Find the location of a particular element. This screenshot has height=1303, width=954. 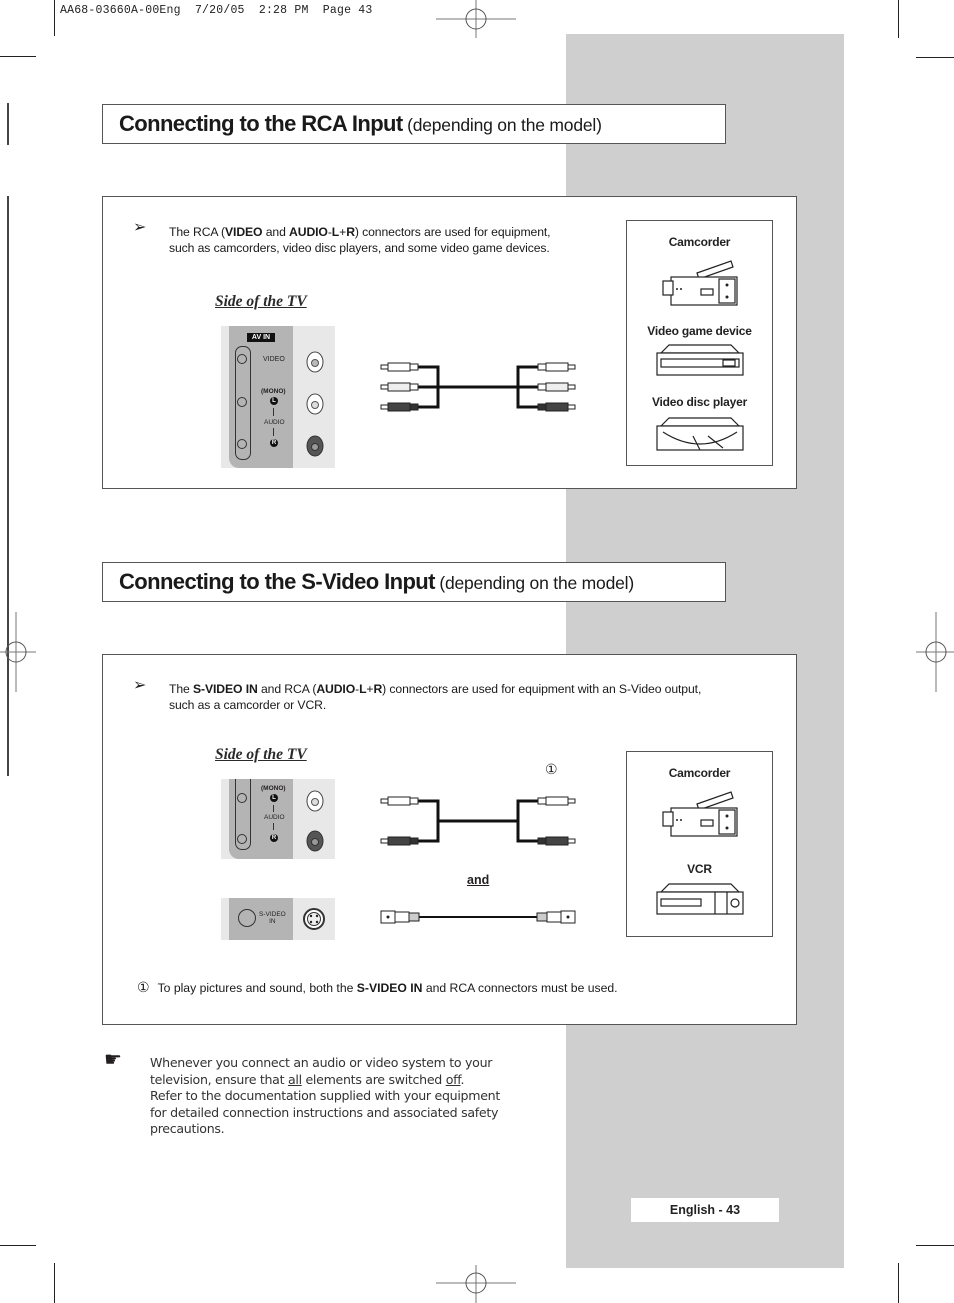

video-game-device-icon is located at coordinates (700, 360).